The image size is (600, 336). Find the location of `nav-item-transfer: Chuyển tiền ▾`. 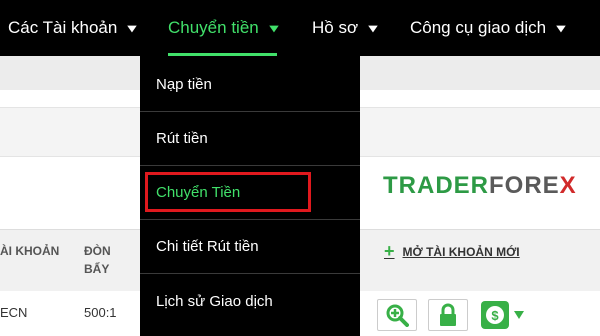

nav-item-transfer: Chuyển tiền ▾ is located at coordinates (223, 28).